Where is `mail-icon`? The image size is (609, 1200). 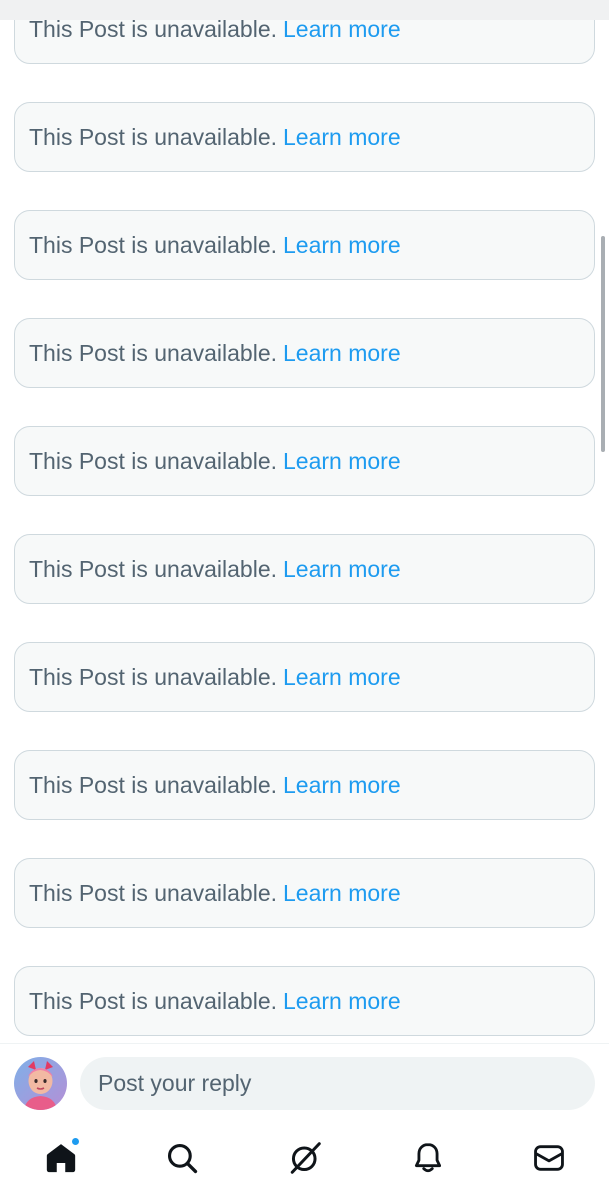 mail-icon is located at coordinates (549, 1158).